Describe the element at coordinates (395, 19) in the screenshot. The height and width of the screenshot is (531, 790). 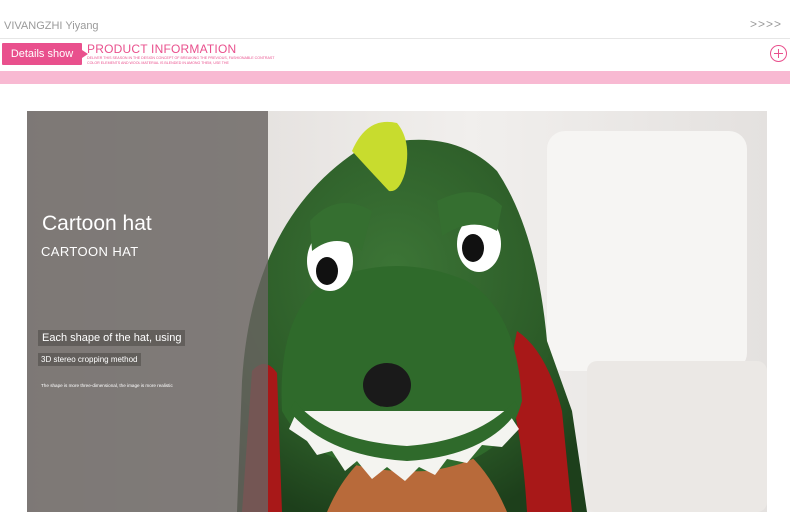
I see `brand-row: VIVANGZHI Yiyang >>>>` at that location.